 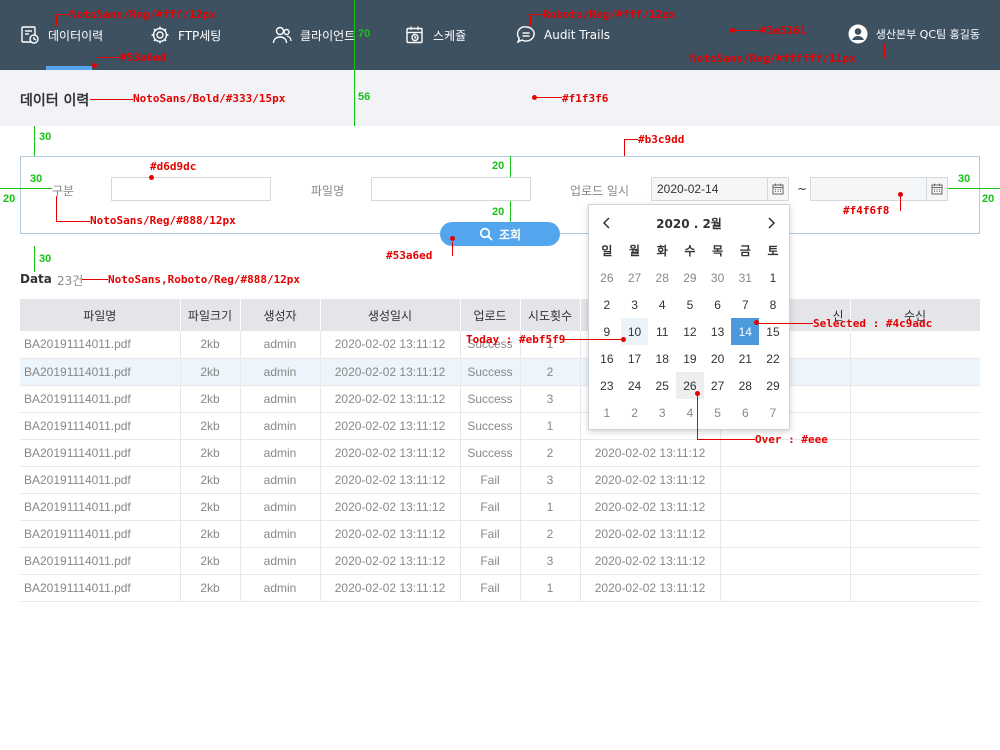 I want to click on user-menu: 생산본부 QC팀 홍길동, so click(x=914, y=34).